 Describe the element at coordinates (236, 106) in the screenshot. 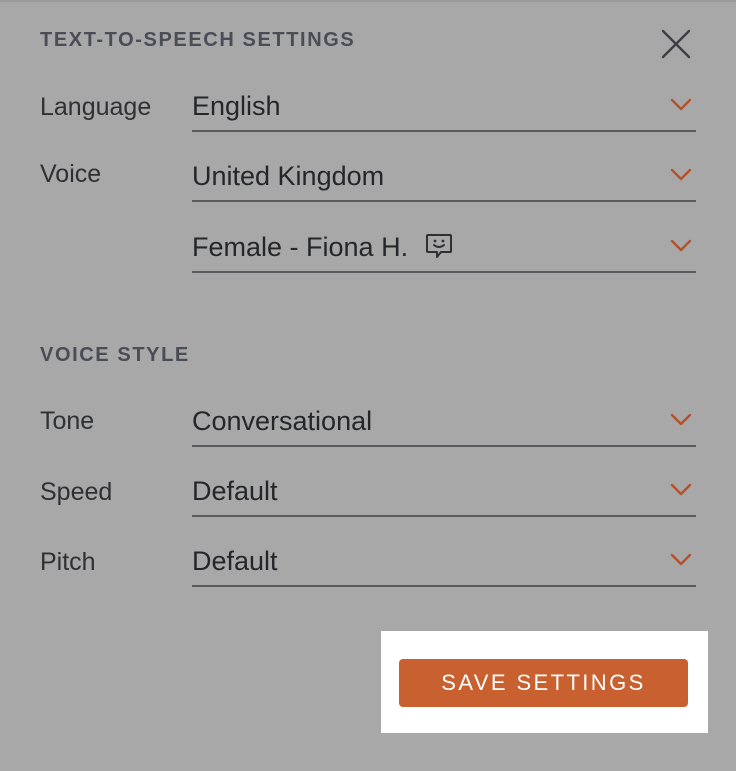

I see `language-value: English` at that location.